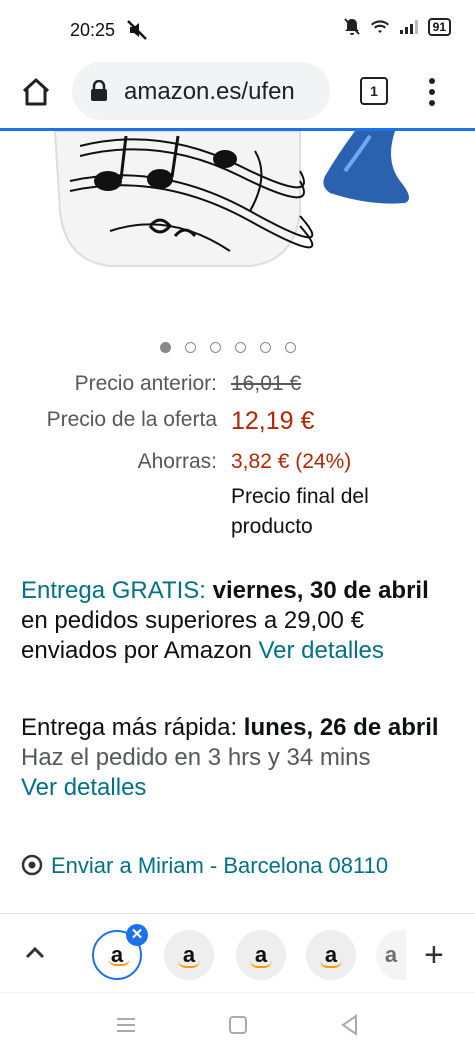 The image size is (475, 1057). I want to click on lock-icon, so click(99, 90).